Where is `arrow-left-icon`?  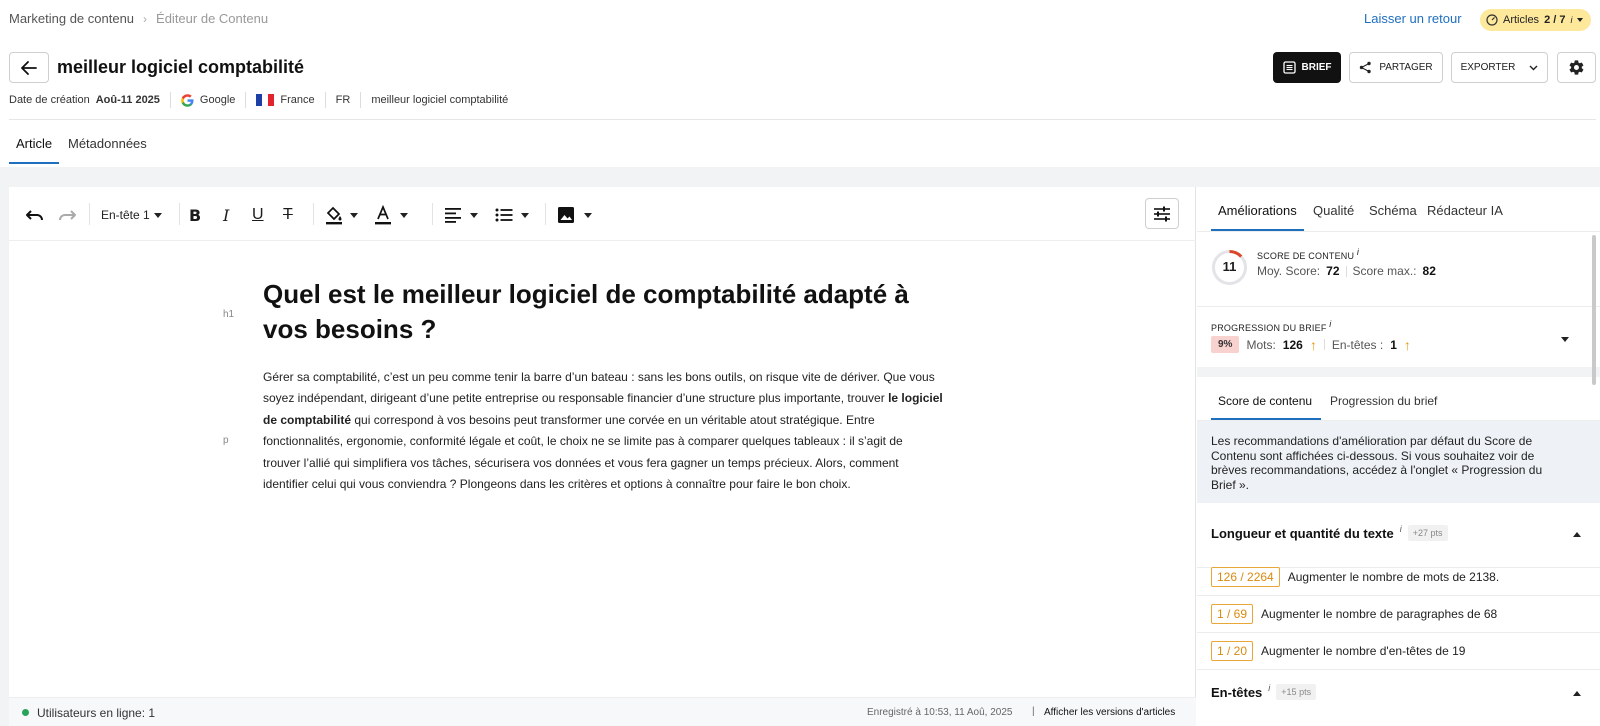 arrow-left-icon is located at coordinates (29, 67).